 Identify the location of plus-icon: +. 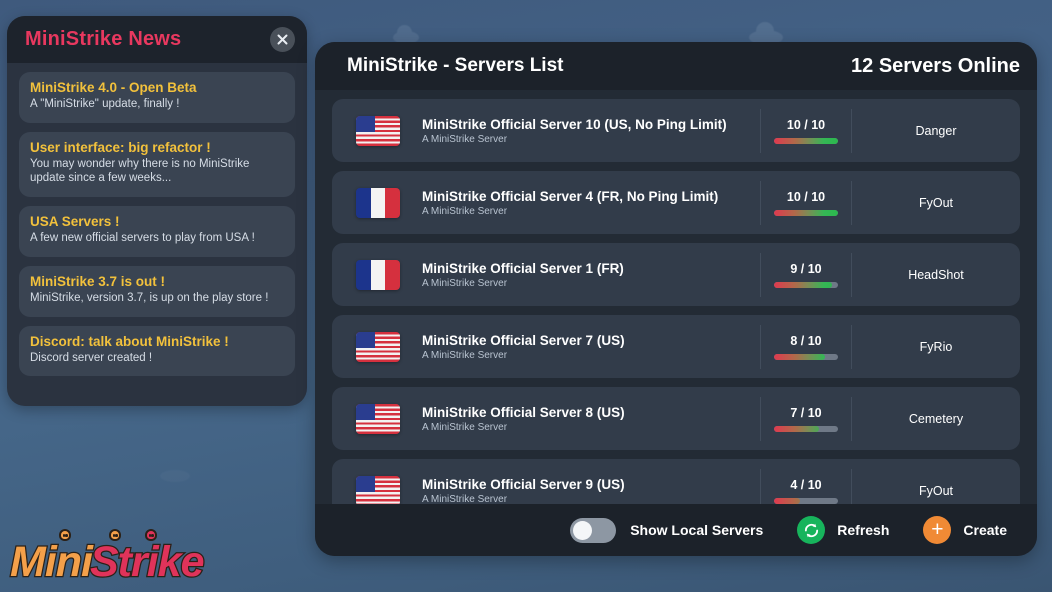
(937, 530).